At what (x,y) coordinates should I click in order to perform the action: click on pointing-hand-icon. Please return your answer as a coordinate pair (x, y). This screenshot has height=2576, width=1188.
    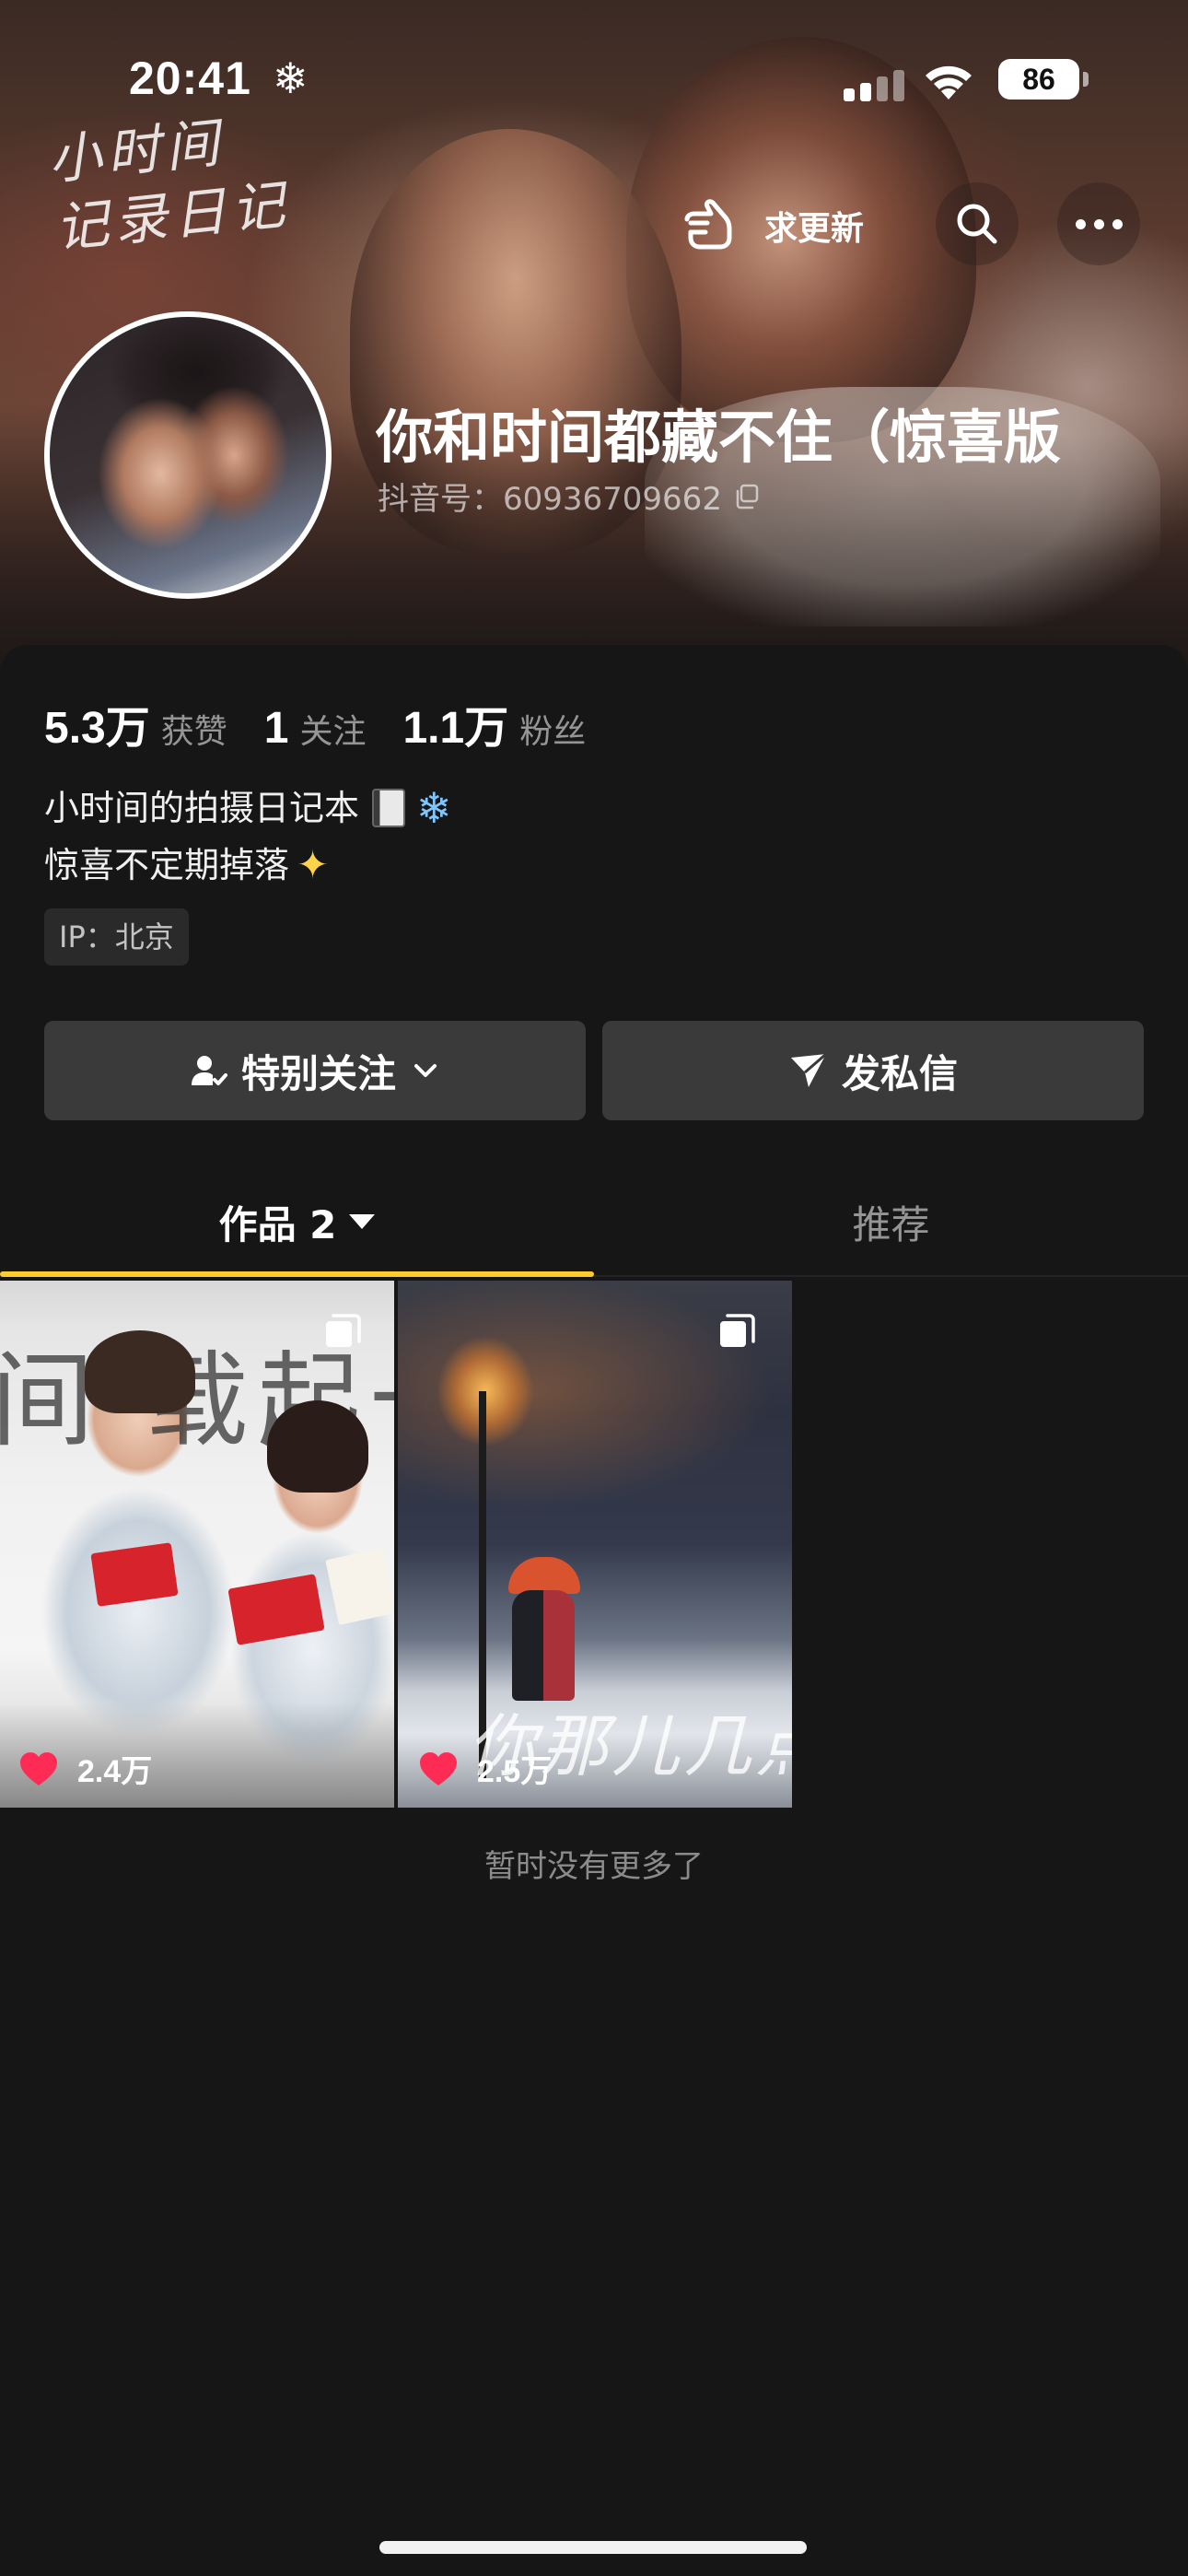
    Looking at the image, I should click on (708, 224).